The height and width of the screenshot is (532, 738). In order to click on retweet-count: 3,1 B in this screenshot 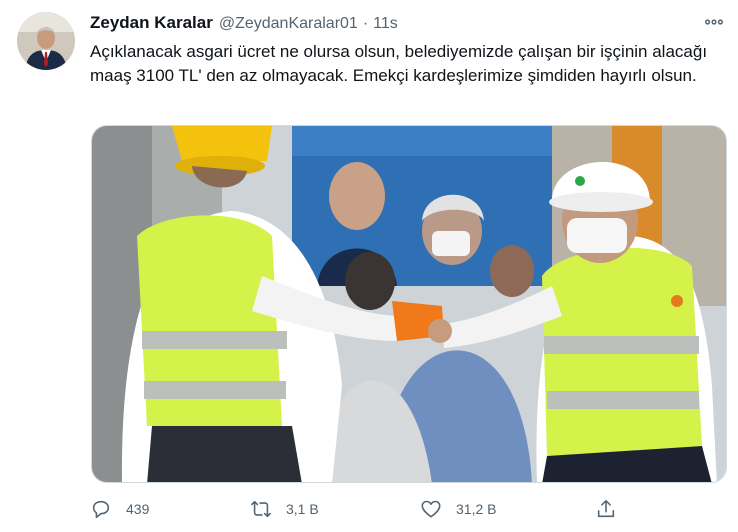, I will do `click(302, 509)`.